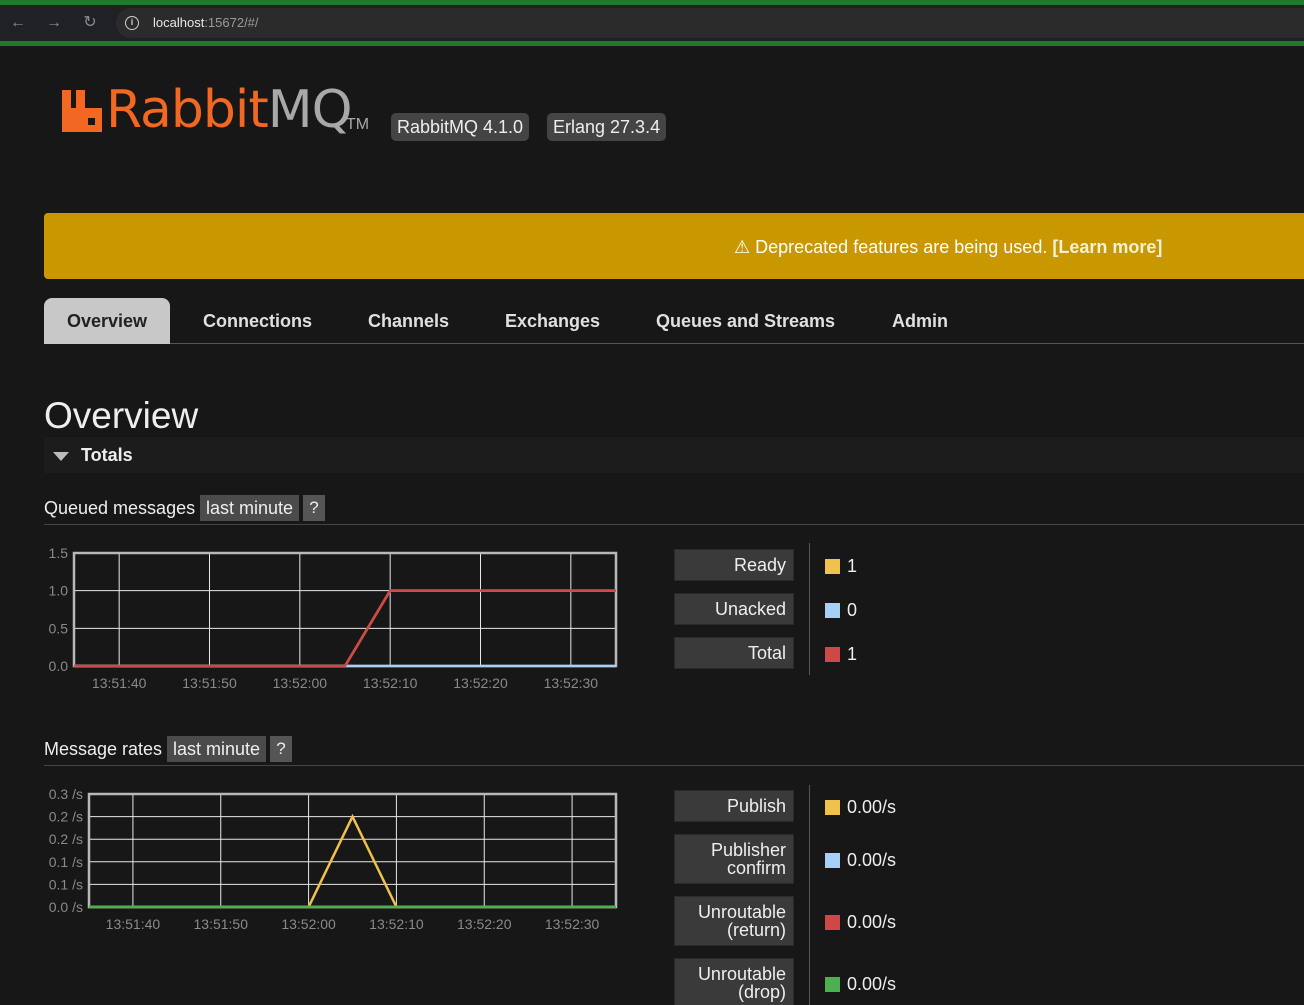 The height and width of the screenshot is (1005, 1304). I want to click on queued-range-selector: last minute, so click(250, 508).